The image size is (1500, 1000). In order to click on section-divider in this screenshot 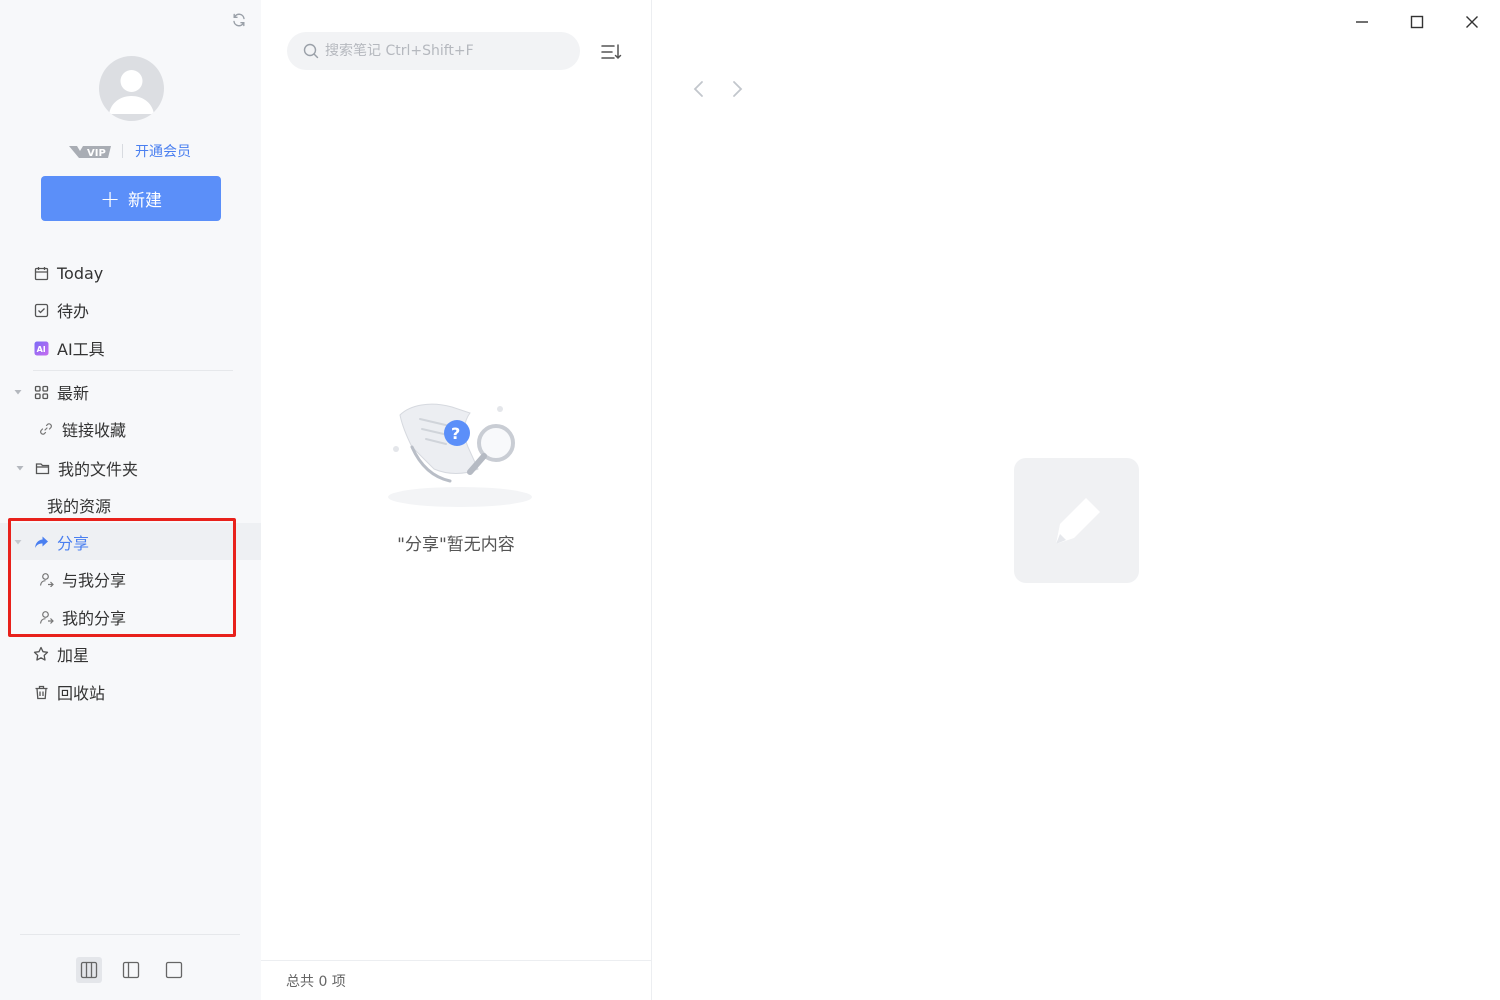, I will do `click(133, 370)`.